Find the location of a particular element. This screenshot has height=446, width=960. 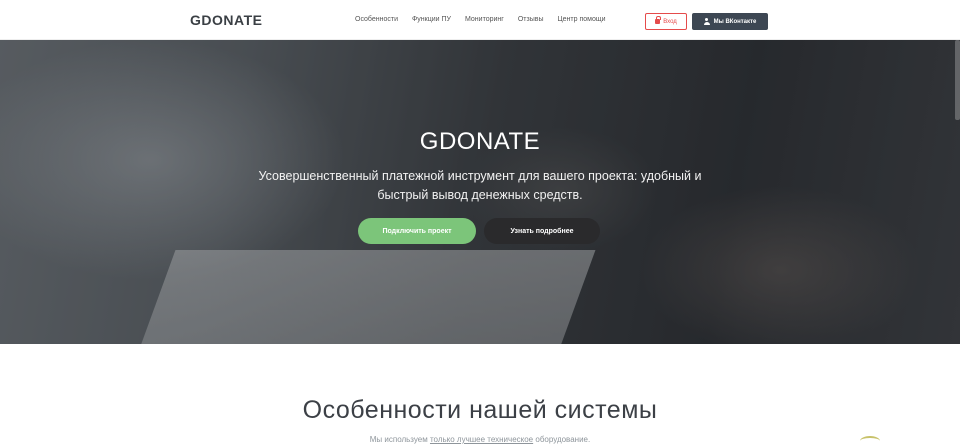

logo: GDONATE is located at coordinates (226, 20).